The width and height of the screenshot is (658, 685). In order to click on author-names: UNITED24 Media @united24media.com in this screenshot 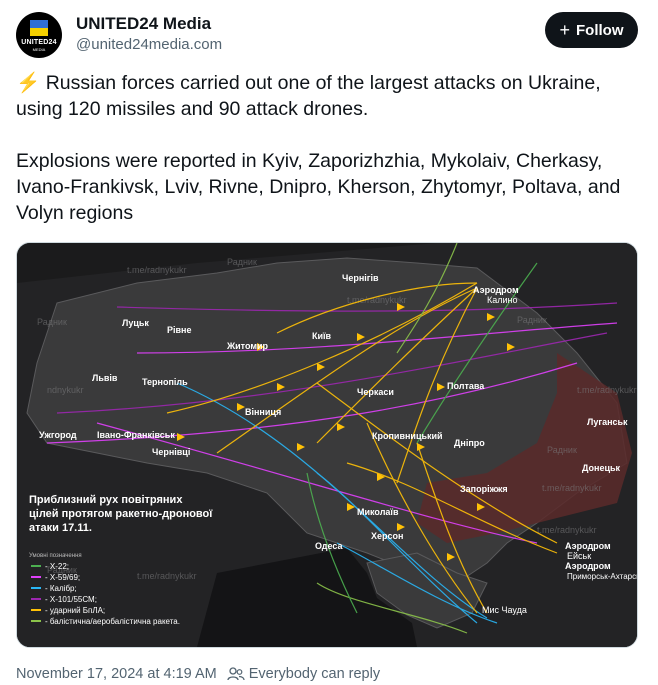, I will do `click(149, 35)`.